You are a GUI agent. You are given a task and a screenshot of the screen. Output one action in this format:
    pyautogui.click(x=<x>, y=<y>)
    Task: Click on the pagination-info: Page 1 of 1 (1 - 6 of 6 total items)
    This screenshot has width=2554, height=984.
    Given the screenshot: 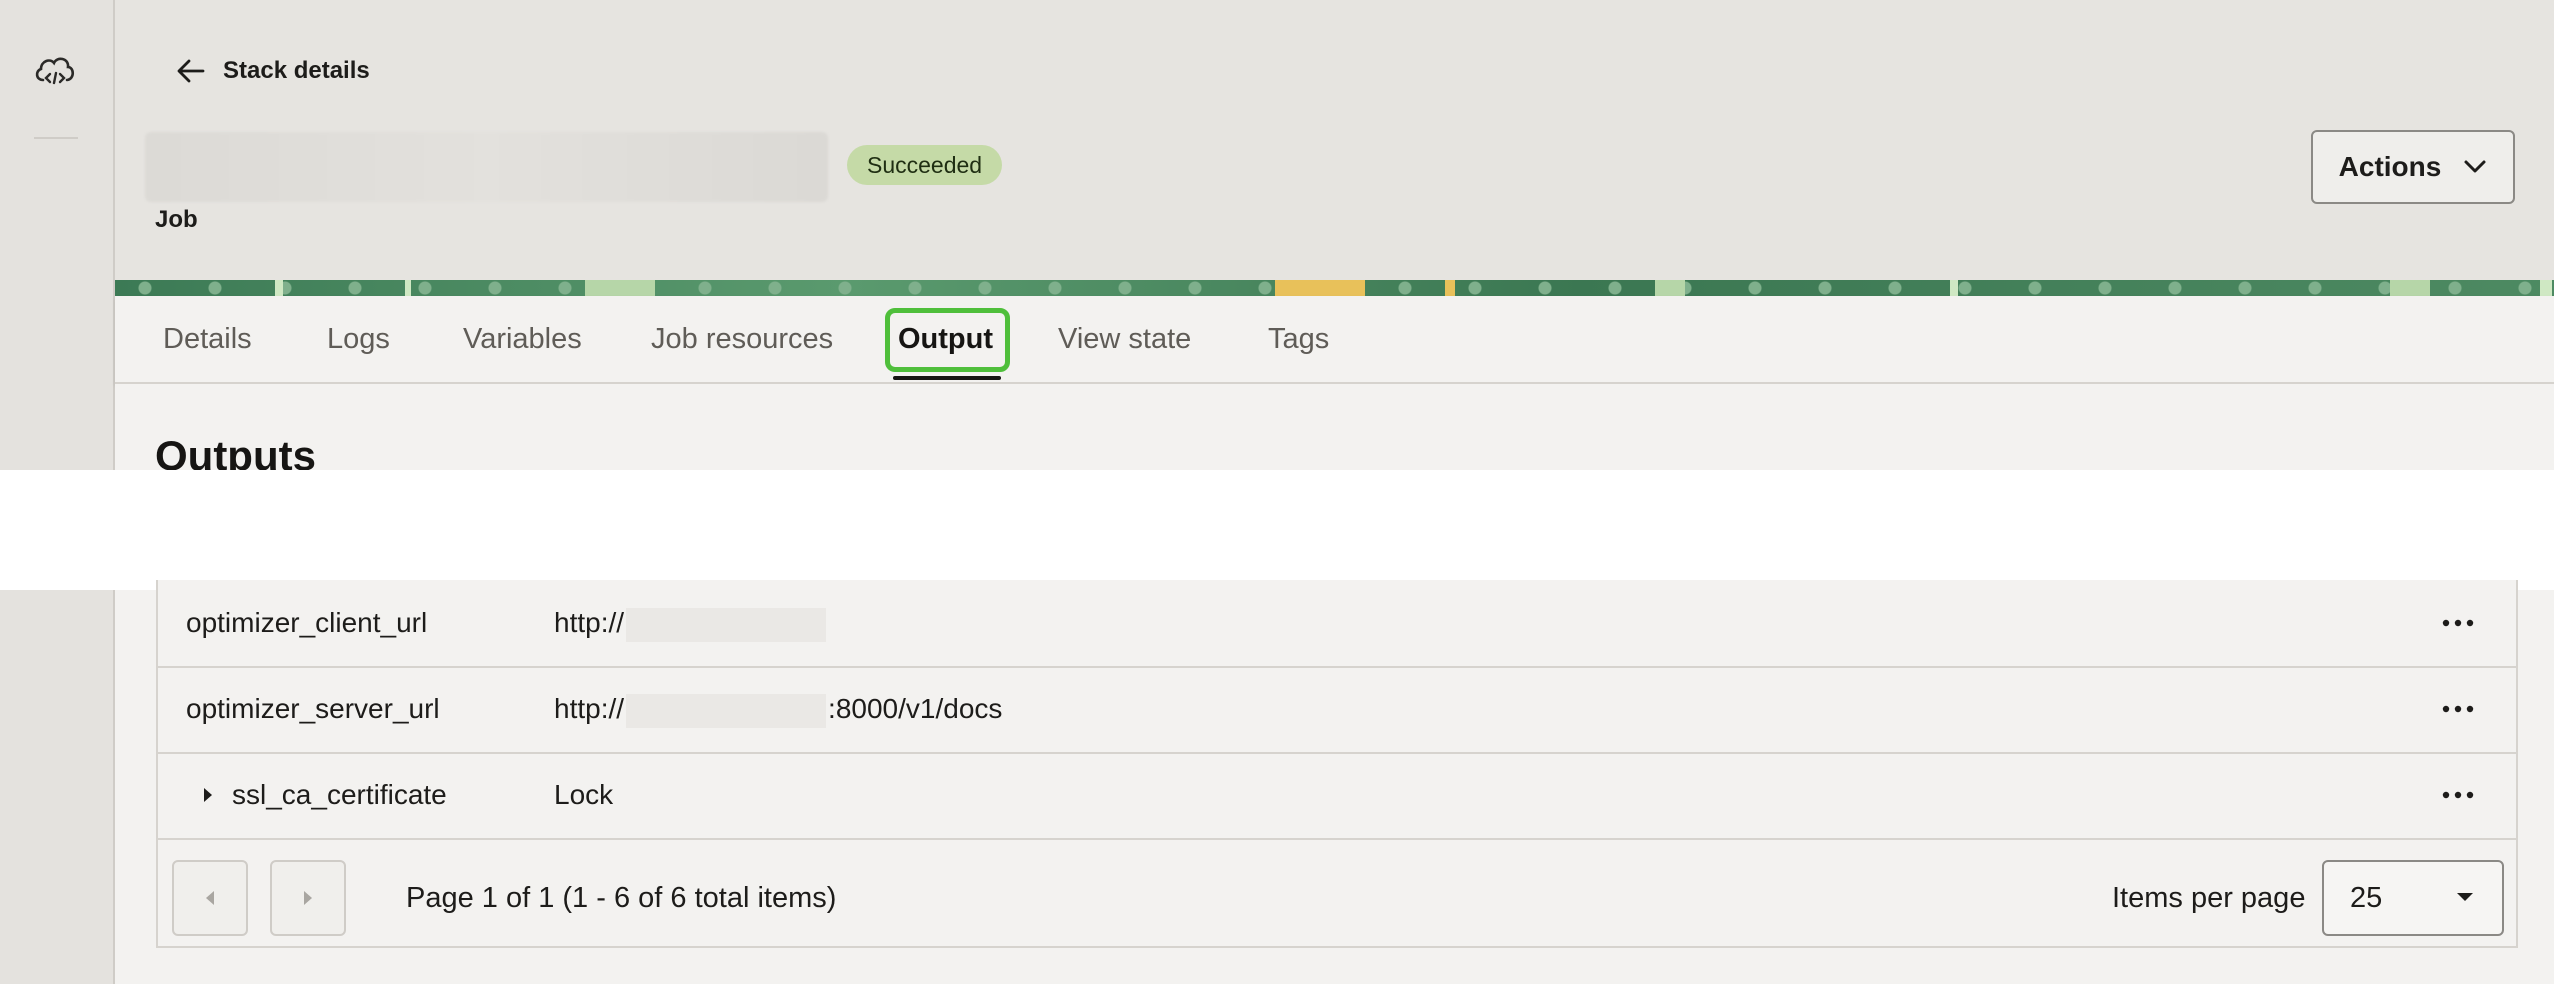 What is the action you would take?
    pyautogui.click(x=621, y=898)
    